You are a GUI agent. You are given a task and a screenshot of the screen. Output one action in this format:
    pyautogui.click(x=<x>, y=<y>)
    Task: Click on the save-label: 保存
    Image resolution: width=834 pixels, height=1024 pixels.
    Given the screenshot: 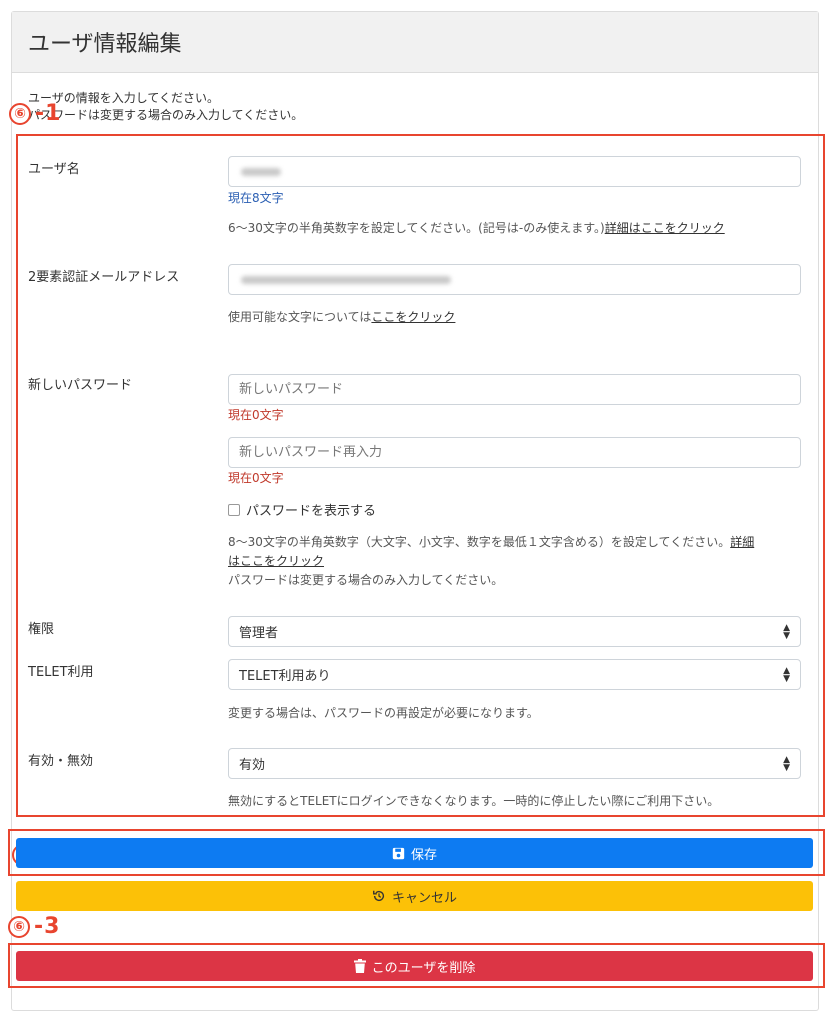 What is the action you would take?
    pyautogui.click(x=423, y=855)
    